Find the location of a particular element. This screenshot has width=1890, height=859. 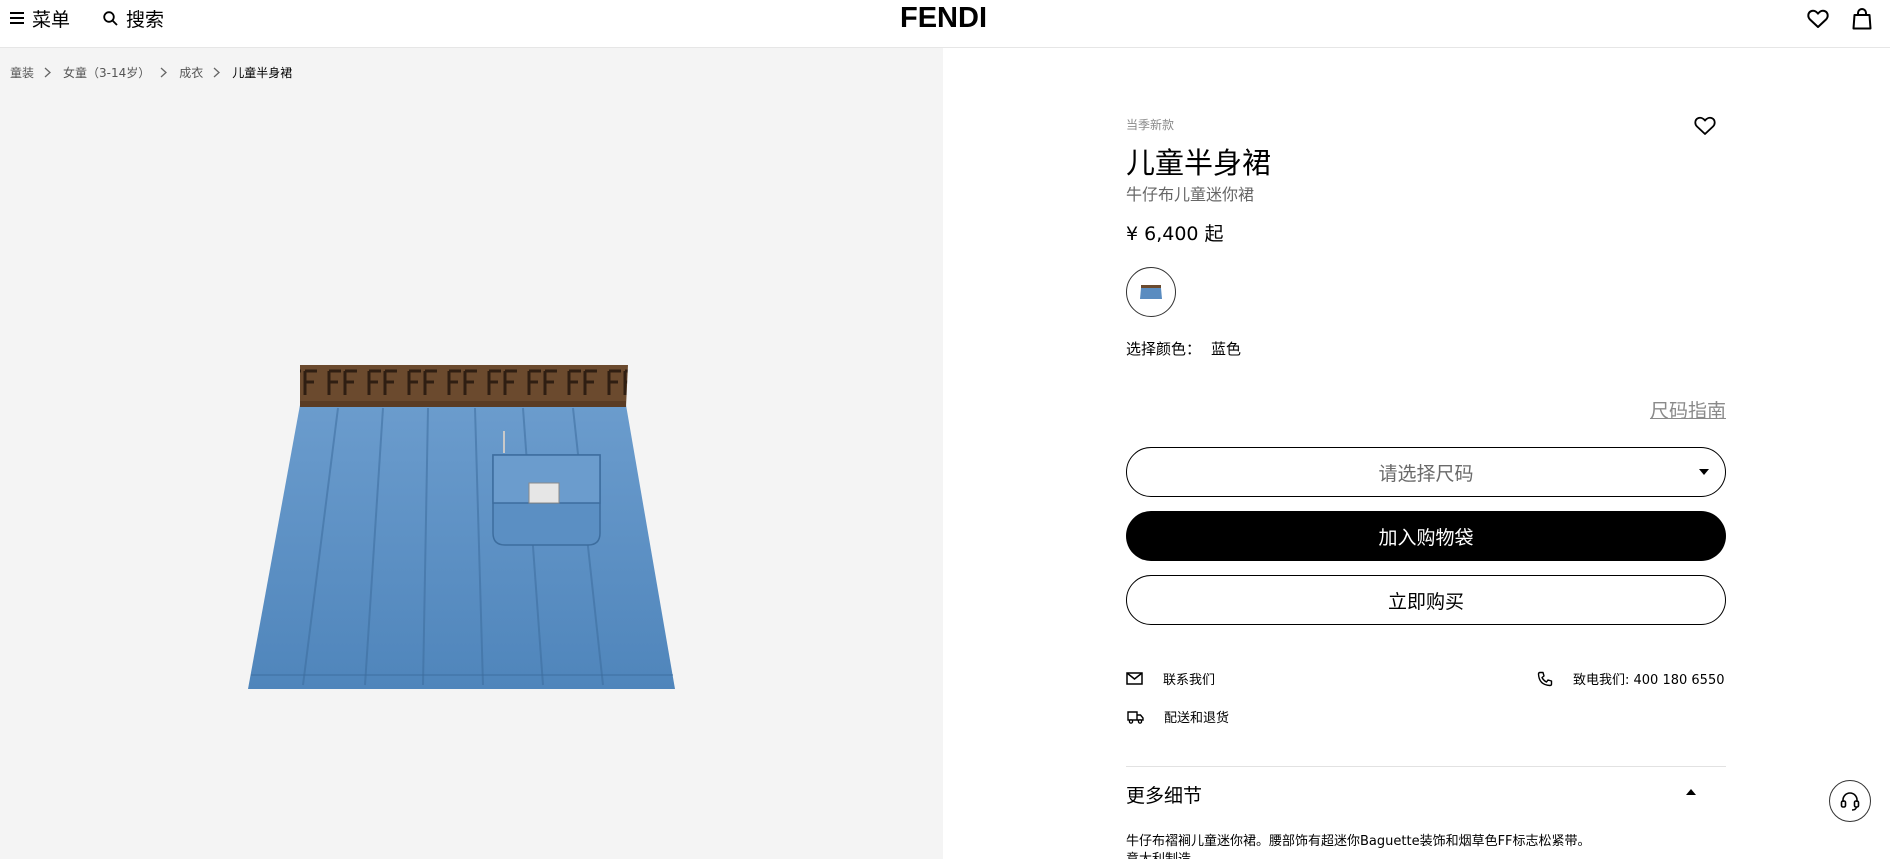

product-price: ¥ 6,400 起 is located at coordinates (1175, 234).